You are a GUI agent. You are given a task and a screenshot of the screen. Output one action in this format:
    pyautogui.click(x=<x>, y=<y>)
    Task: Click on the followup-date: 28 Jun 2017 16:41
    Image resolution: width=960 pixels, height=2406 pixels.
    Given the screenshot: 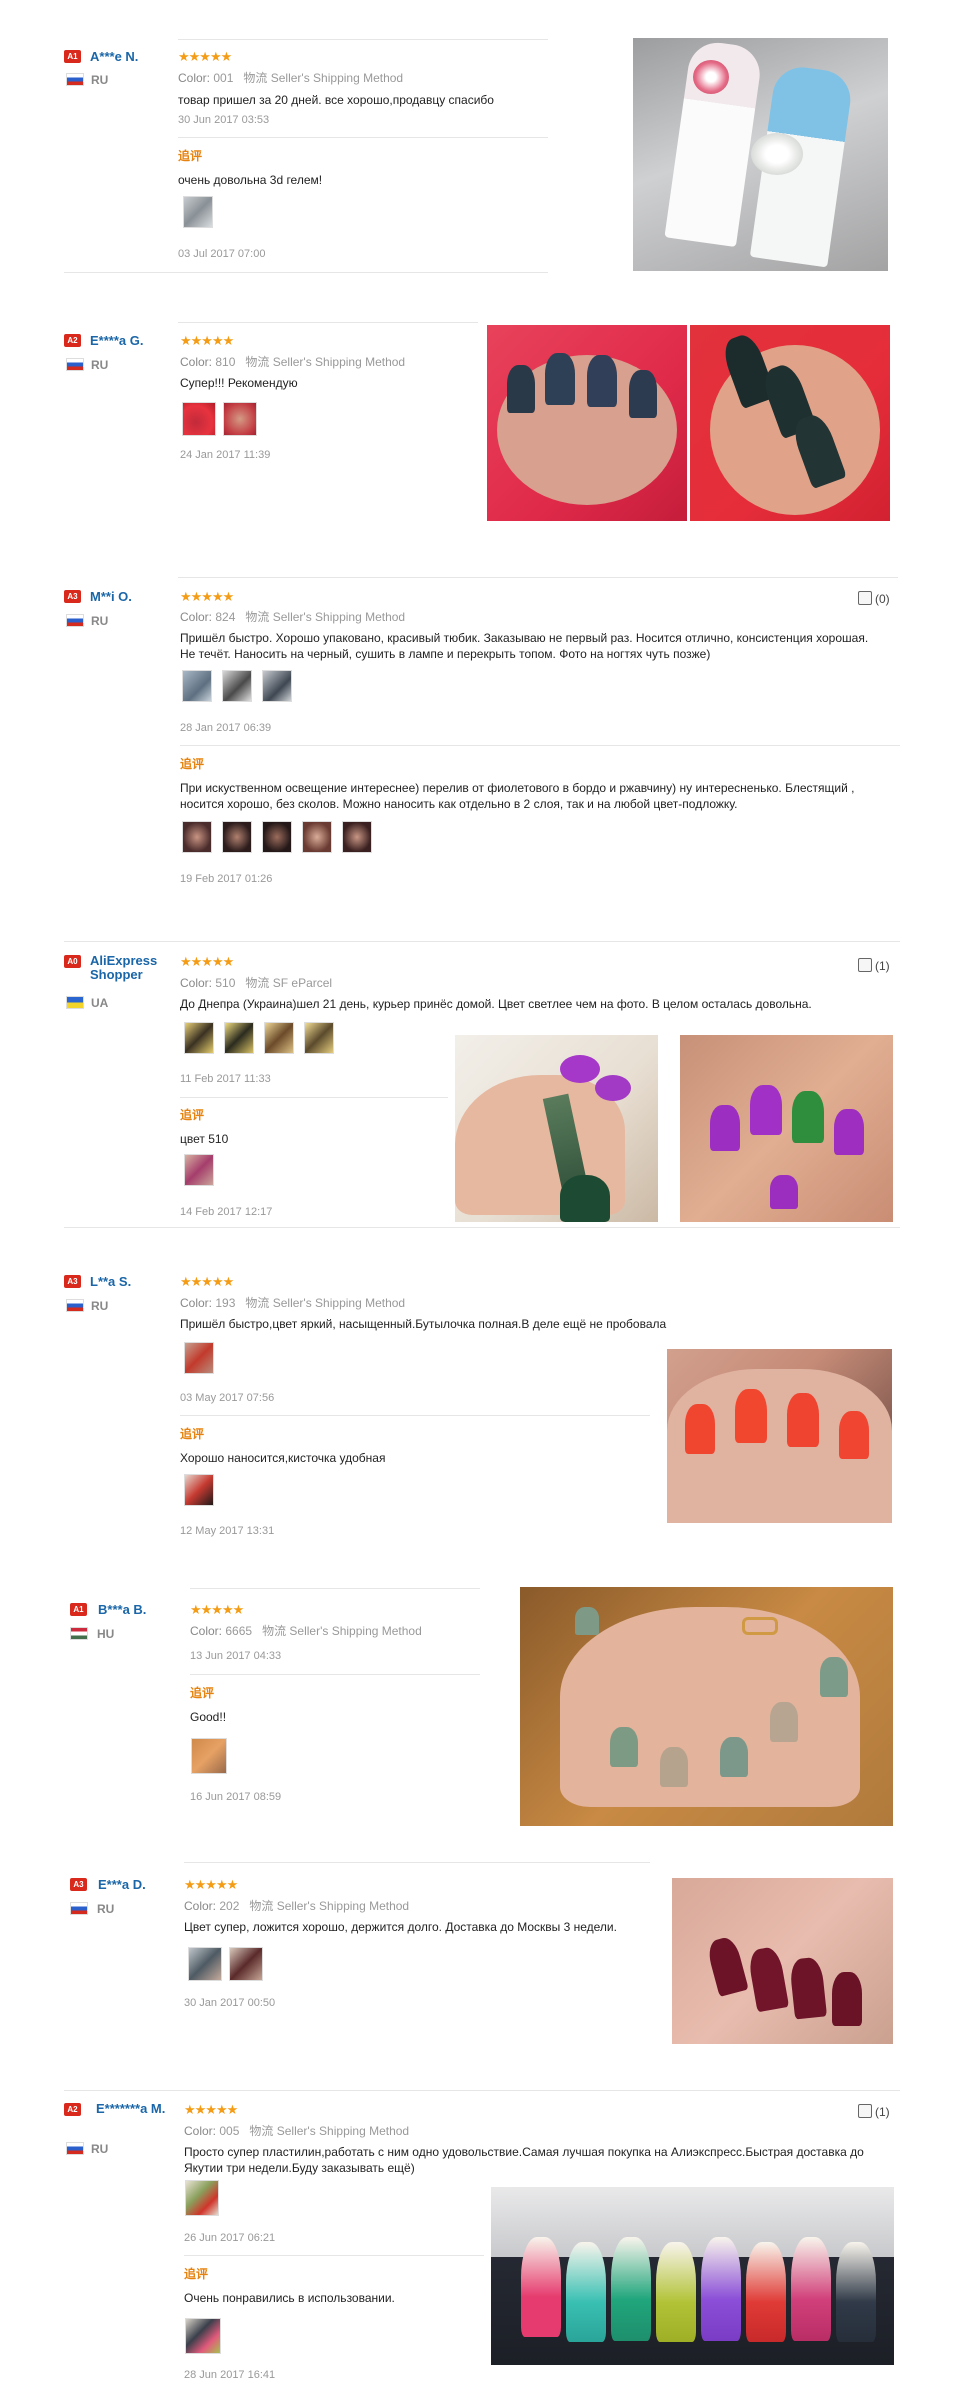 What is the action you would take?
    pyautogui.click(x=230, y=2375)
    